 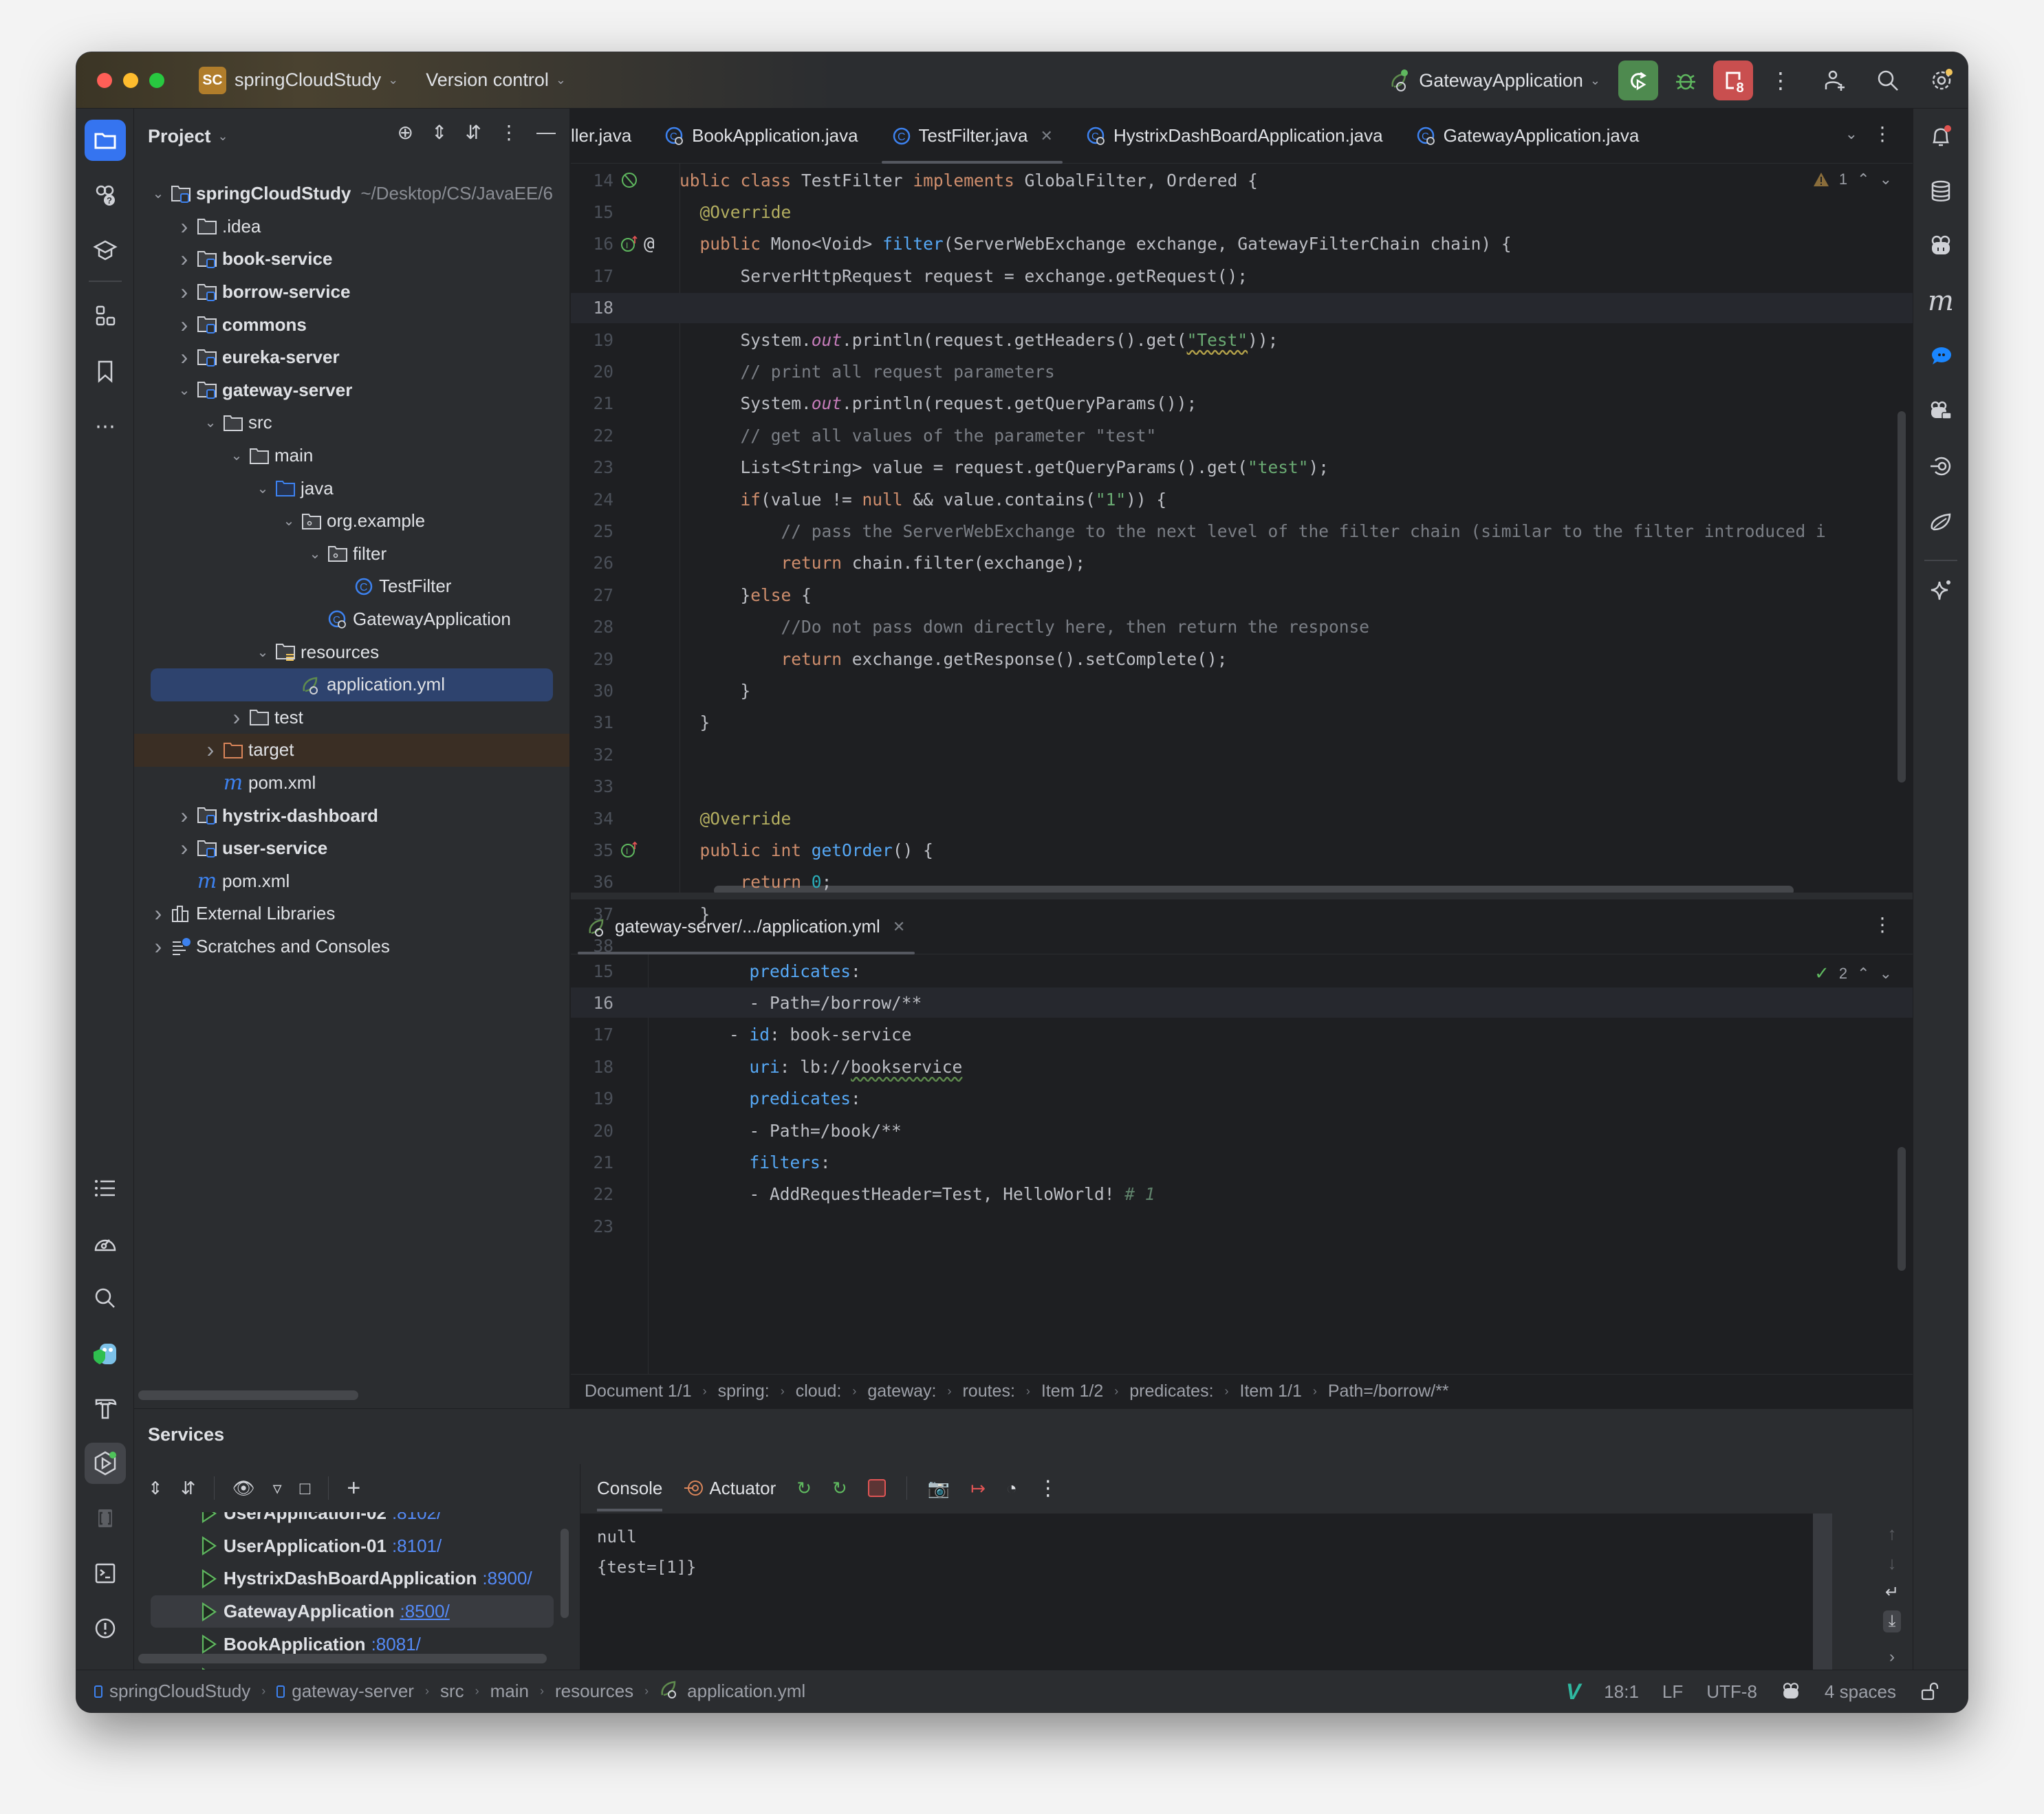 What do you see at coordinates (592, 531) in the screenshot?
I see `line-number: 25` at bounding box center [592, 531].